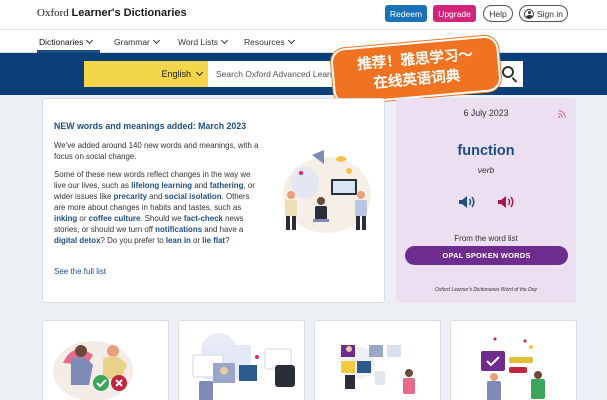  Describe the element at coordinates (146, 74) in the screenshot. I see `dictionary-language-select: English` at that location.